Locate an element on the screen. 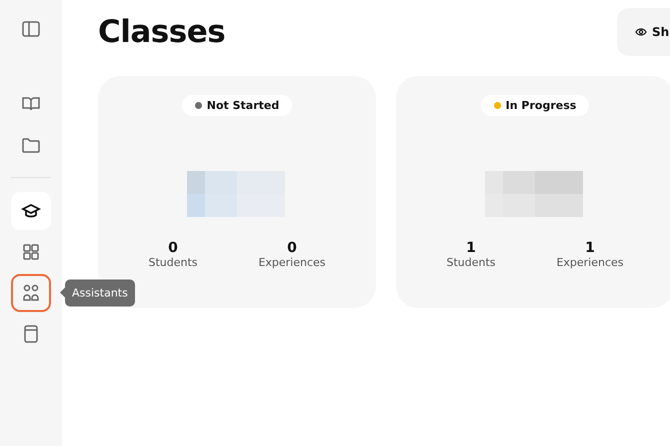 The height and width of the screenshot is (446, 670). students-count: 1 is located at coordinates (471, 248).